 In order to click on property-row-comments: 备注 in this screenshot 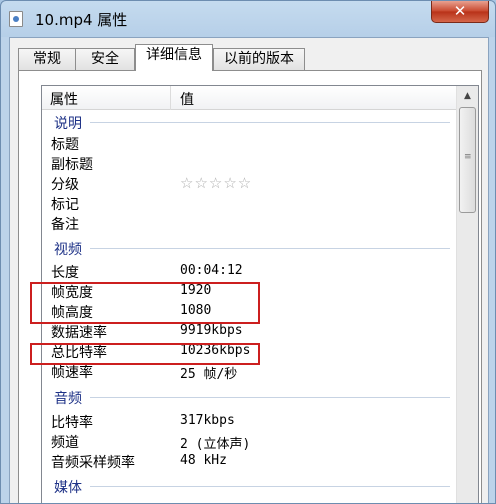, I will do `click(249, 223)`.